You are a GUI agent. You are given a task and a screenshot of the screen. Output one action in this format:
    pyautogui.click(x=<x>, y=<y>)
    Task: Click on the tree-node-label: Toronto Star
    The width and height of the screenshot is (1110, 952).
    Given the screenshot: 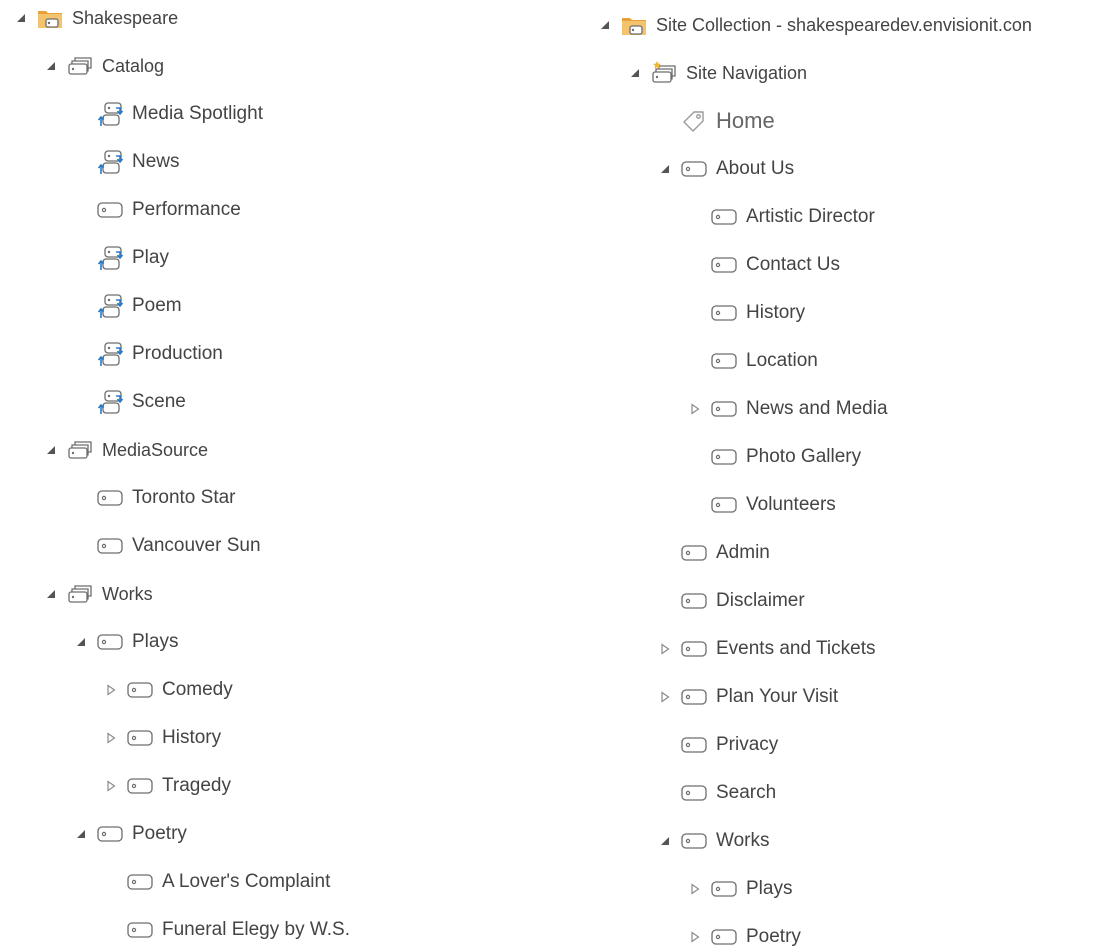 What is the action you would take?
    pyautogui.click(x=184, y=497)
    